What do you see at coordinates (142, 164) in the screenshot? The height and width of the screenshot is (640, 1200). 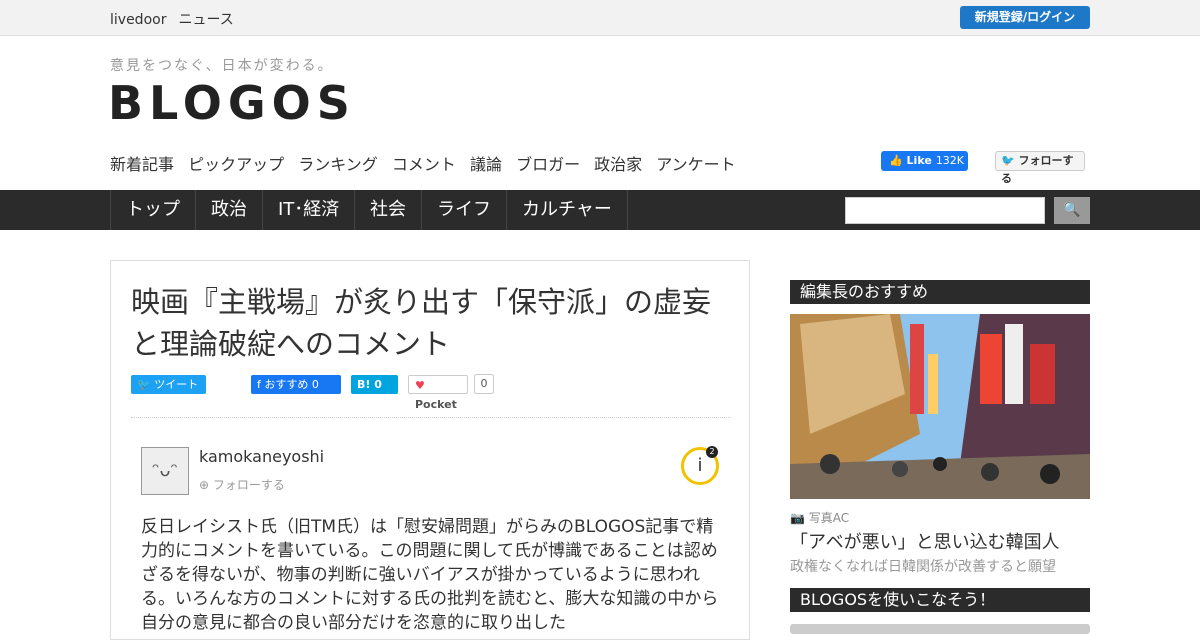 I see `subnav-new-articles: 新着記事` at bounding box center [142, 164].